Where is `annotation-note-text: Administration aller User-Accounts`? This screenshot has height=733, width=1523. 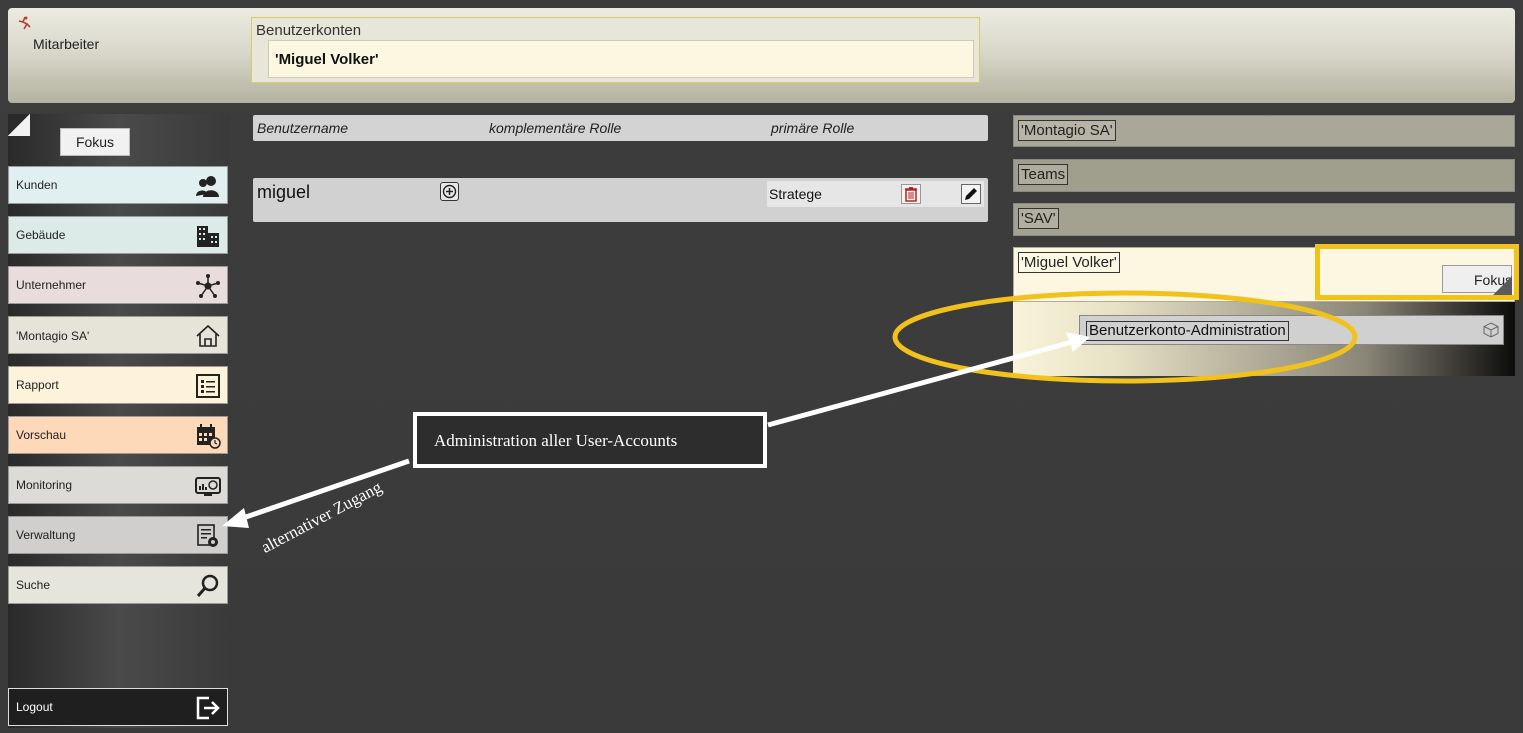 annotation-note-text: Administration aller User-Accounts is located at coordinates (556, 440).